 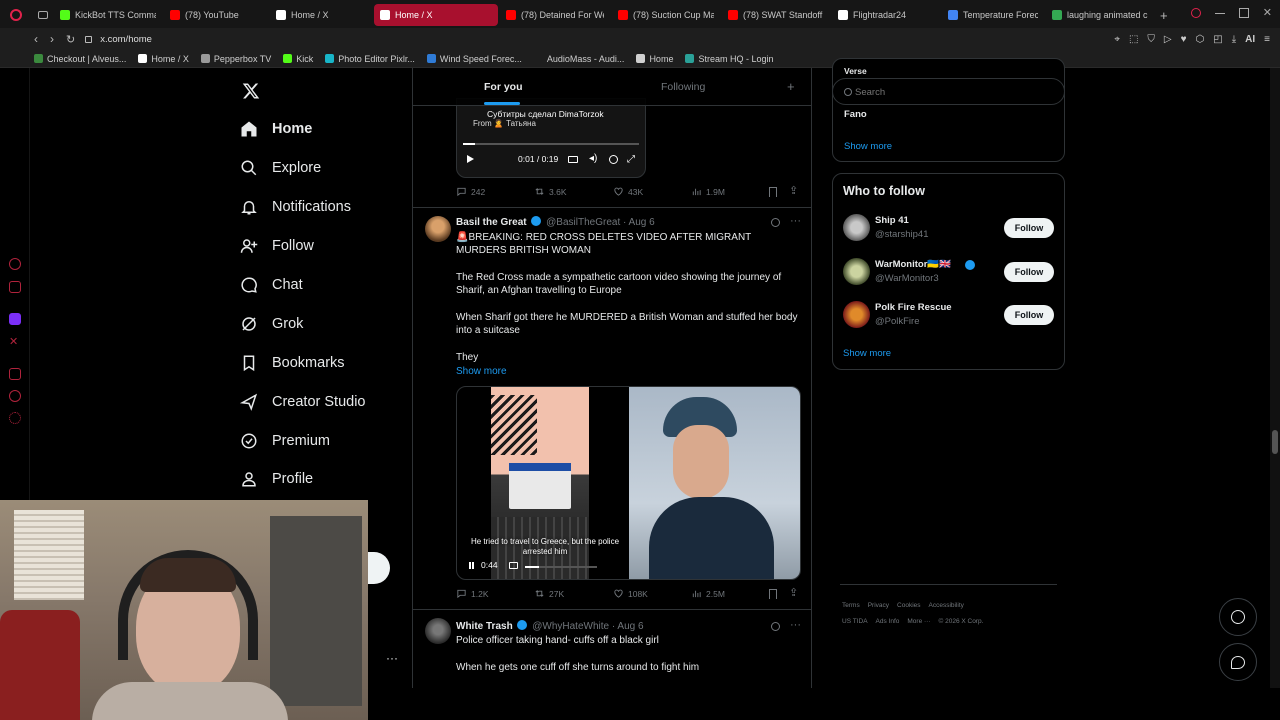 What do you see at coordinates (549, 593) in the screenshot?
I see `repost-button: 27K` at bounding box center [549, 593].